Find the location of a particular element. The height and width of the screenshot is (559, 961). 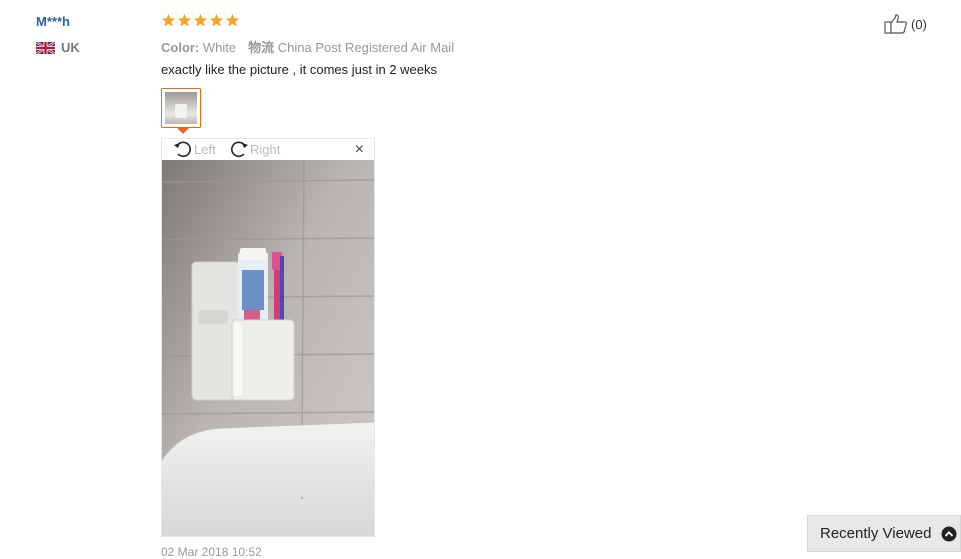

chevron-up-circle-icon is located at coordinates (949, 533).